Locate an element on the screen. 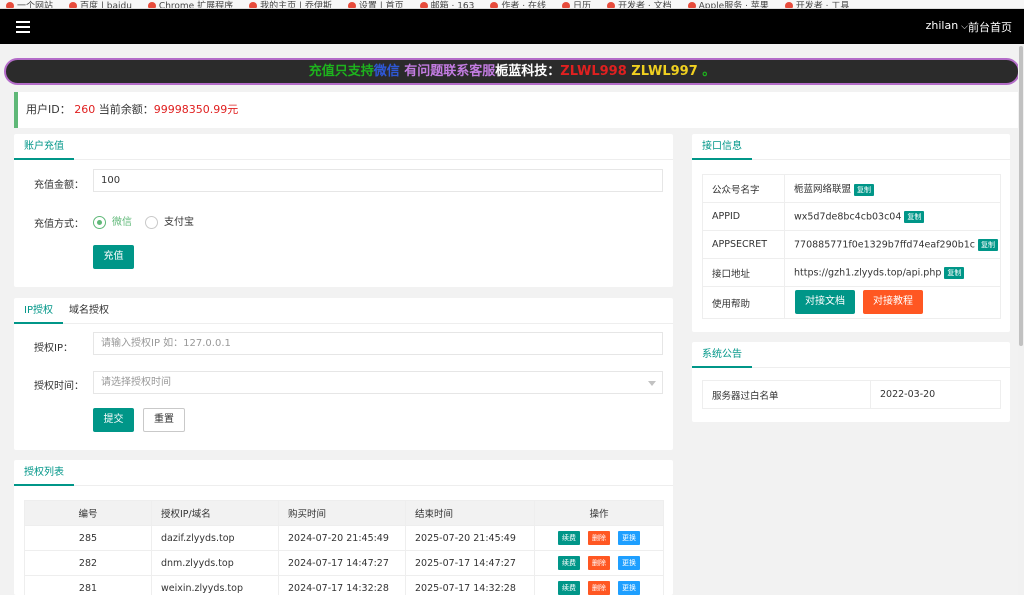 Image resolution: width=1024 pixels, height=595 pixels. cell-end: 2025-07-17 14:47:27 is located at coordinates (470, 563).